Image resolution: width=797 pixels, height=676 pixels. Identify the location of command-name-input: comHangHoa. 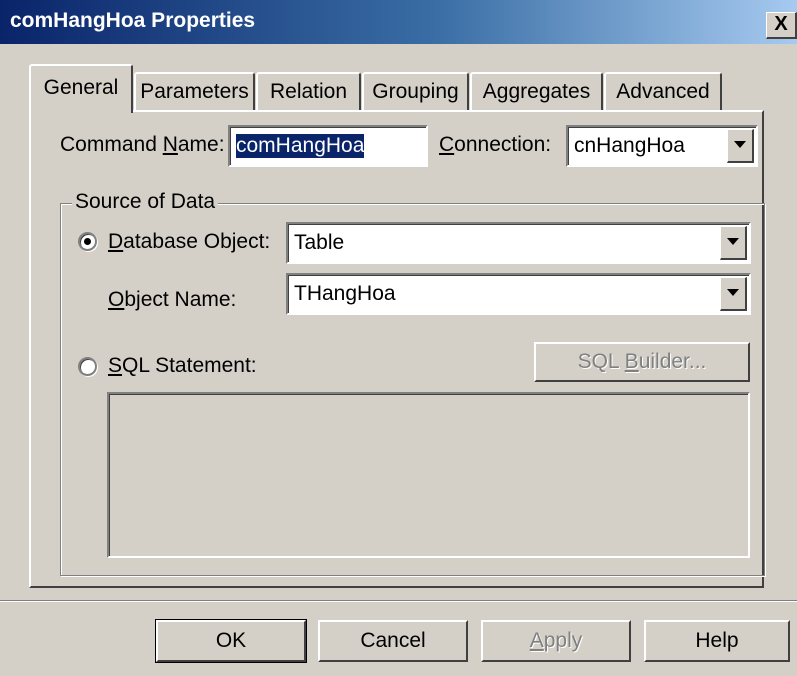
(328, 146).